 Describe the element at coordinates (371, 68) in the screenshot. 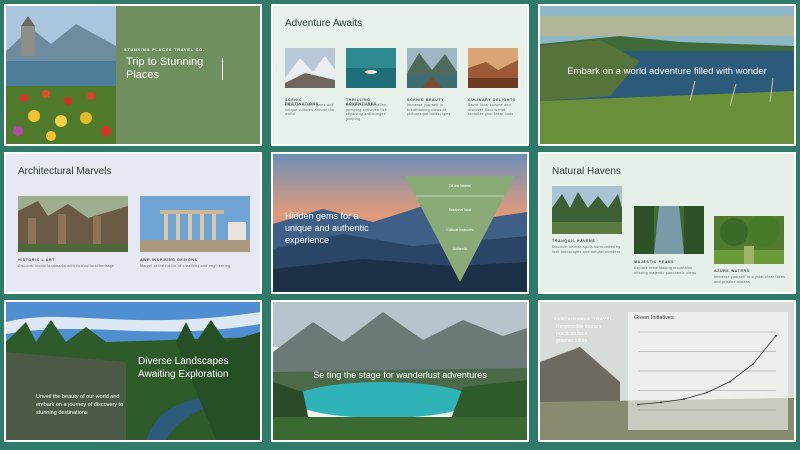

I see `card-photo-water` at that location.